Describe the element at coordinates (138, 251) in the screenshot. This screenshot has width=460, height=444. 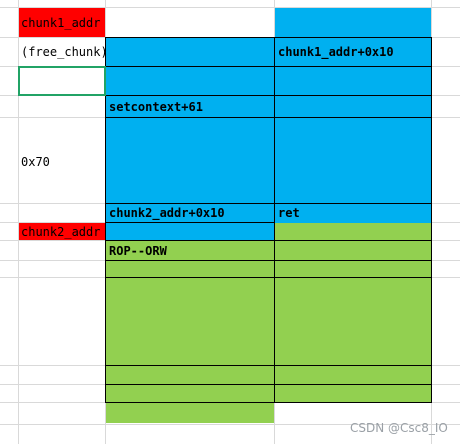
I see `rop-orw-label: ROP--ORW` at that location.